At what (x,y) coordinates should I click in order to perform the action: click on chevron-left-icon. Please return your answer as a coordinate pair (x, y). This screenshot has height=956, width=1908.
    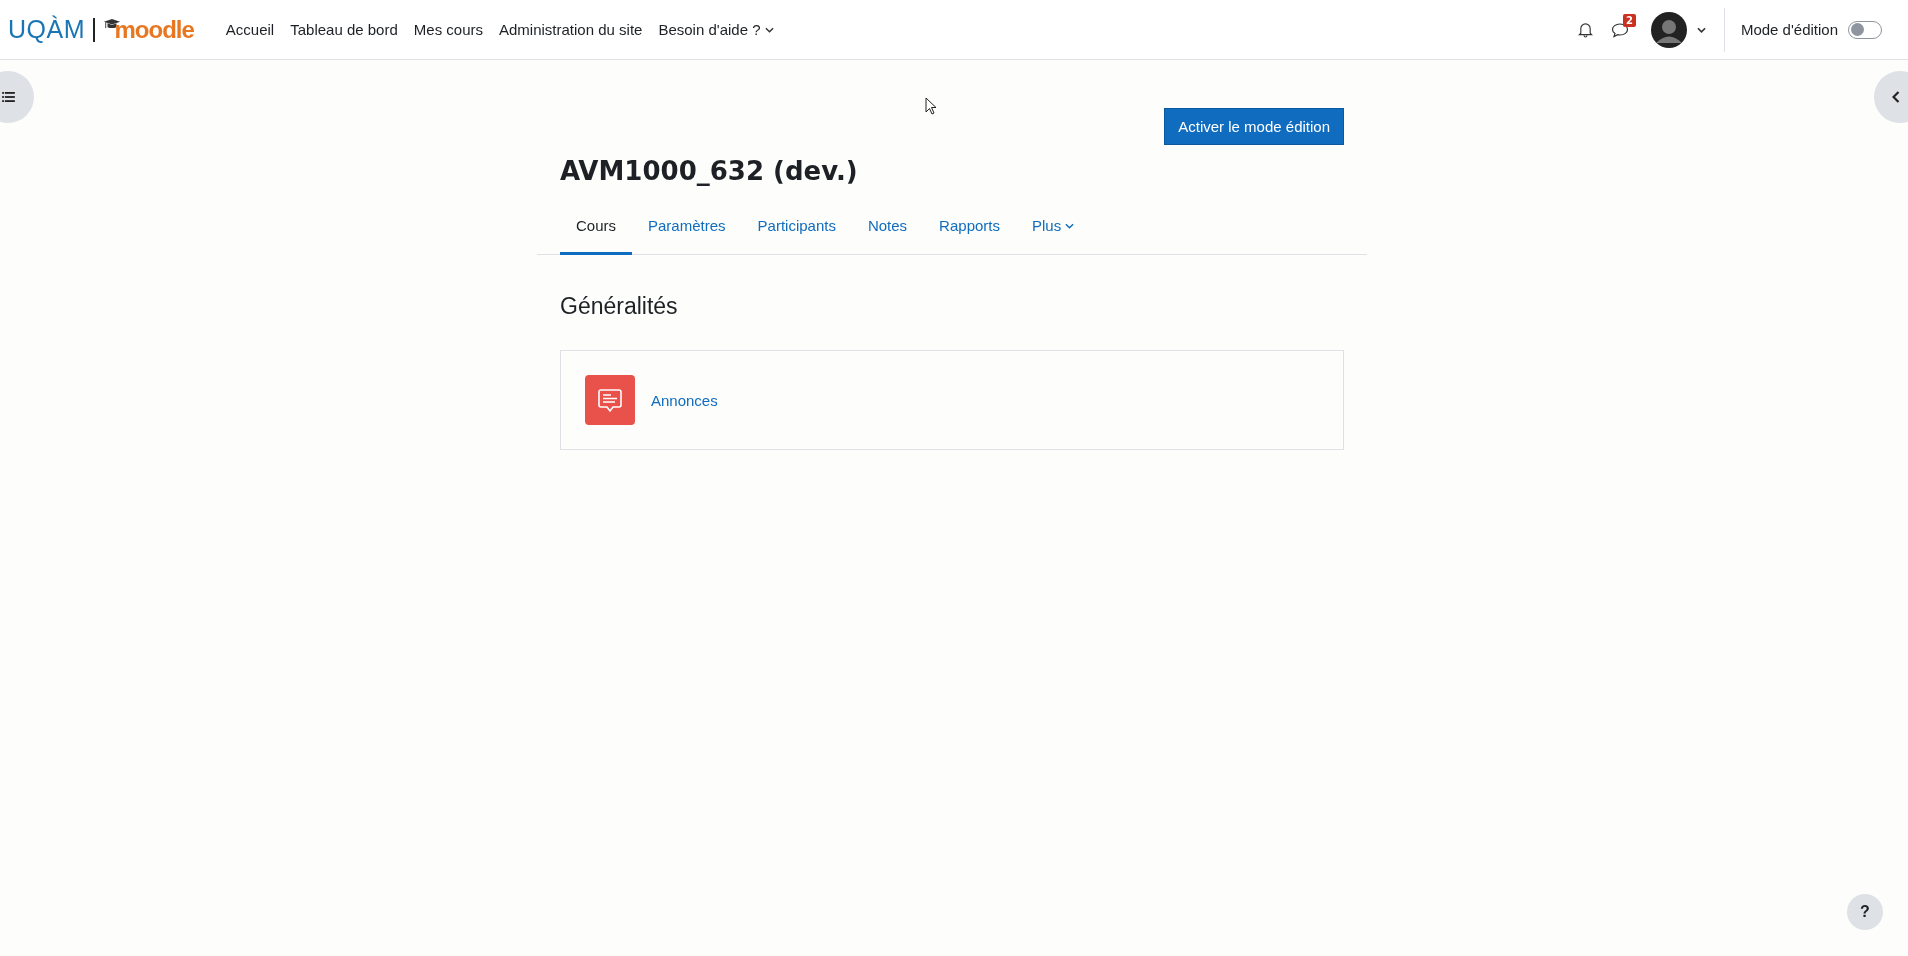
    Looking at the image, I should click on (1896, 97).